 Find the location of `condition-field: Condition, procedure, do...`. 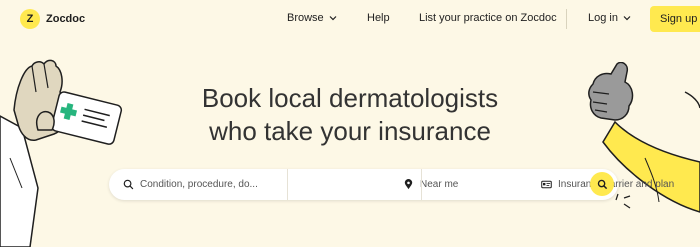

condition-field: Condition, procedure, do... is located at coordinates (205, 184).